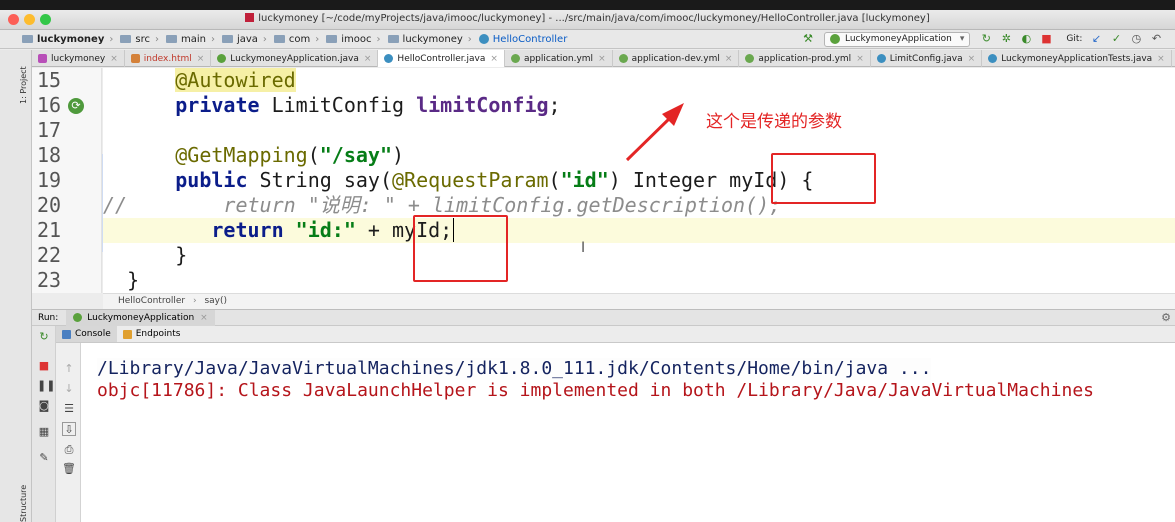 The width and height of the screenshot is (1175, 522). What do you see at coordinates (66, 334) in the screenshot?
I see `console-icon` at bounding box center [66, 334].